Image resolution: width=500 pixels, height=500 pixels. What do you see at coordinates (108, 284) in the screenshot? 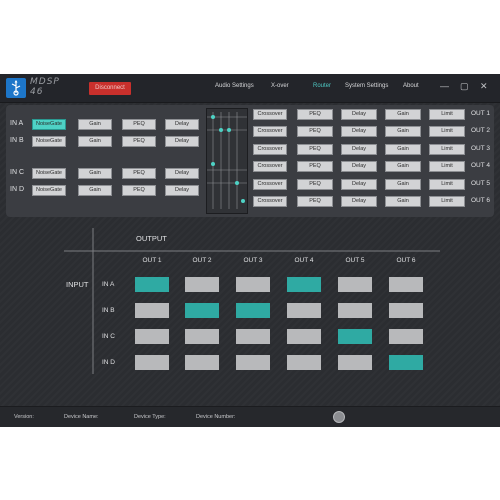
I see `matrix-row-header: IN A` at bounding box center [108, 284].